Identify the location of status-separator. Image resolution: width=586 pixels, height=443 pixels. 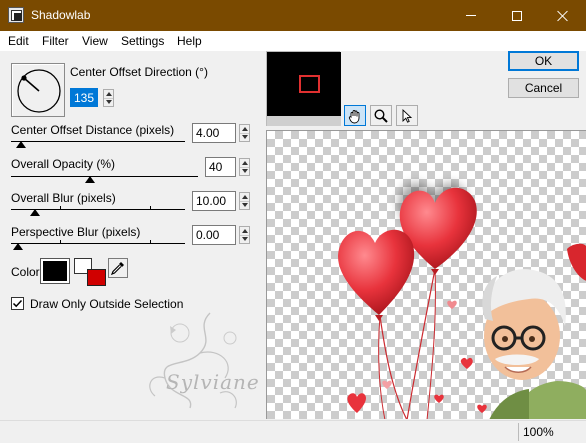
(518, 432).